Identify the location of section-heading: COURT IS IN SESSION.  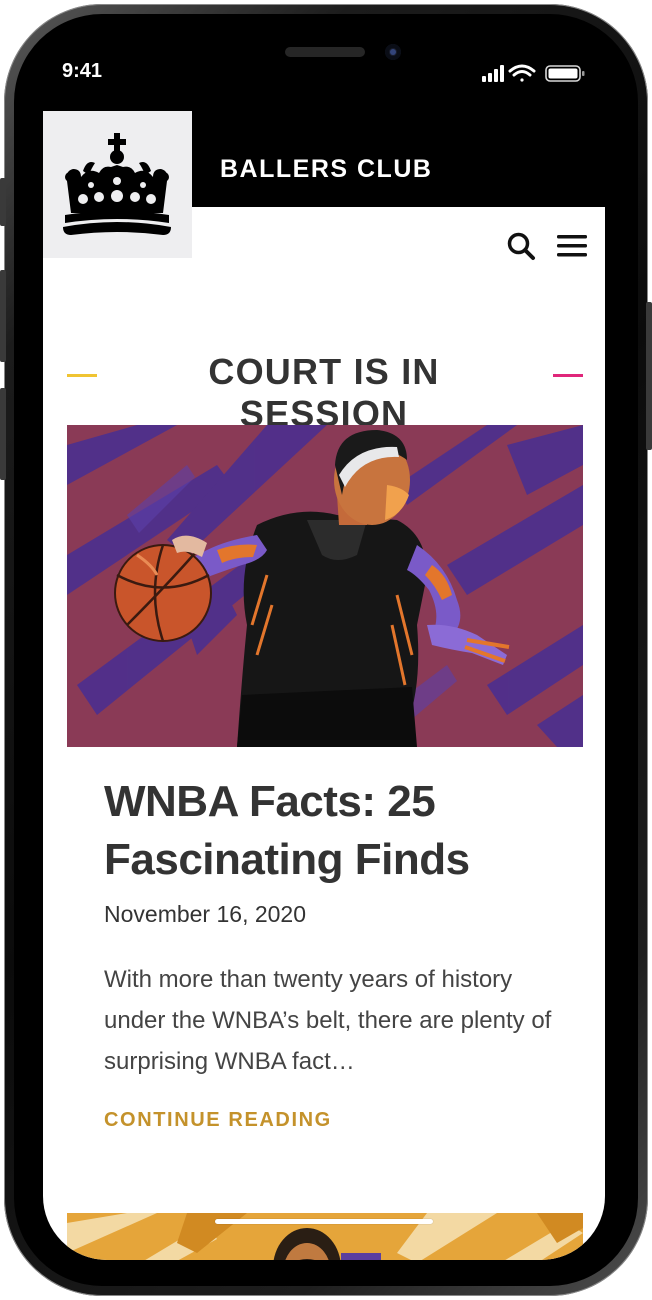
(324, 392).